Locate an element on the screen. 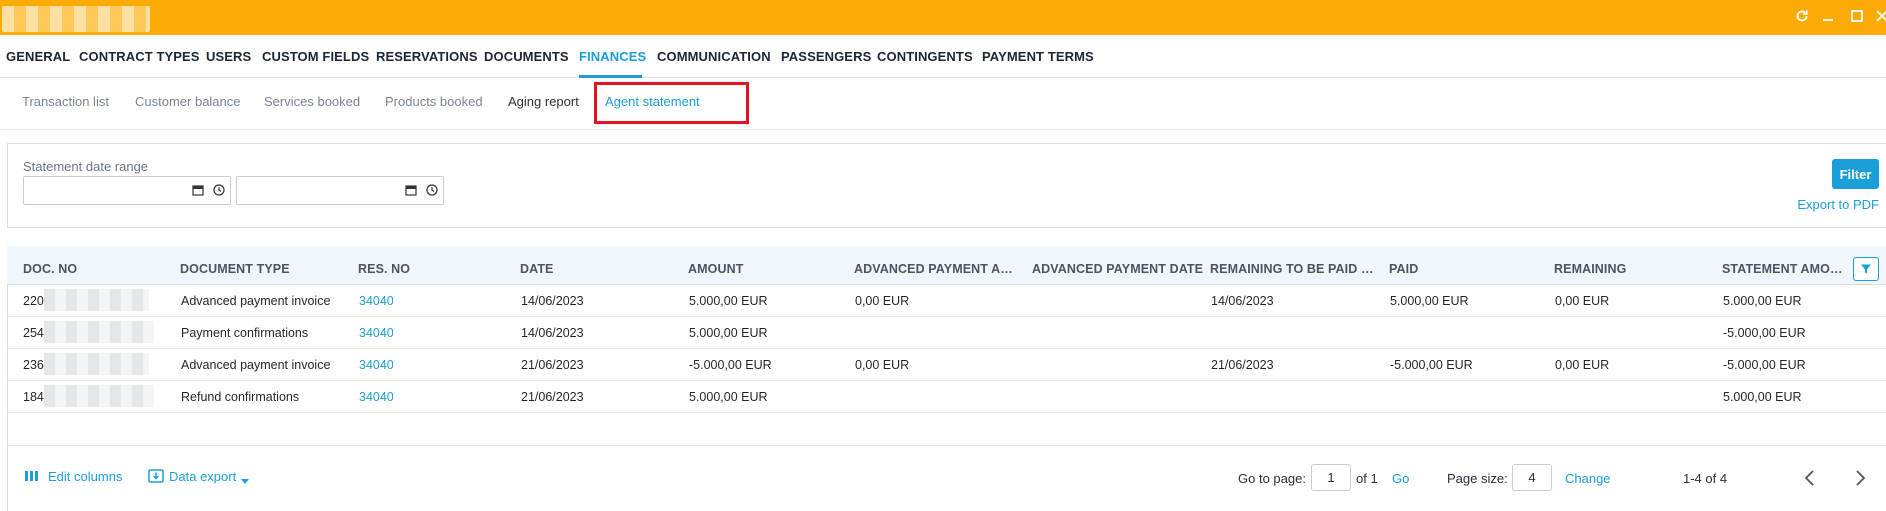 This screenshot has width=1886, height=511. page-size-label: Page size: is located at coordinates (1477, 478).